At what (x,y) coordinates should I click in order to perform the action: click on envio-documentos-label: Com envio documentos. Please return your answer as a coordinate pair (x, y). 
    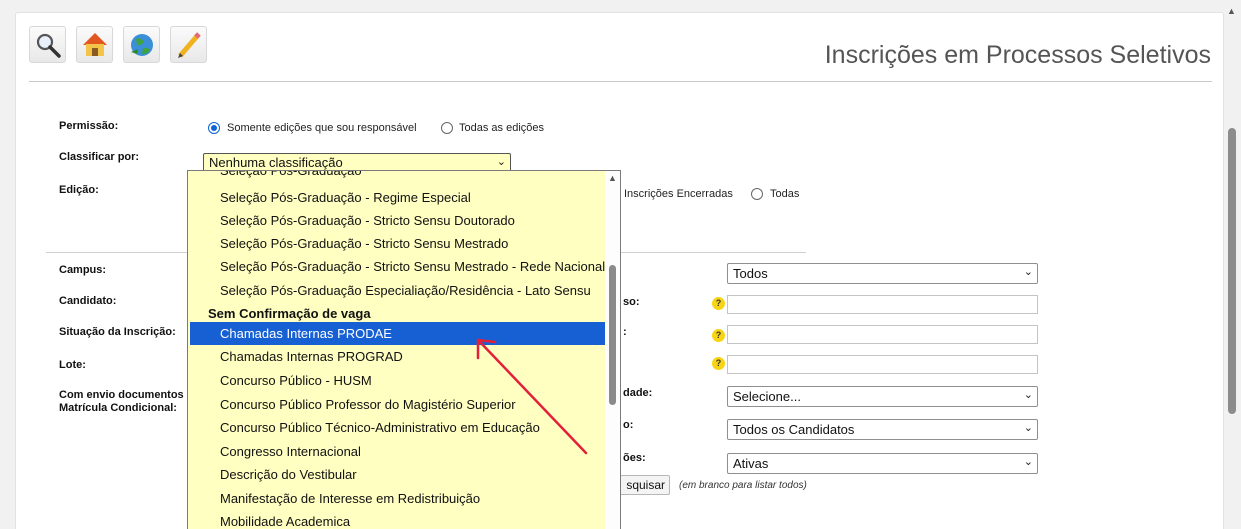
    Looking at the image, I should click on (121, 395).